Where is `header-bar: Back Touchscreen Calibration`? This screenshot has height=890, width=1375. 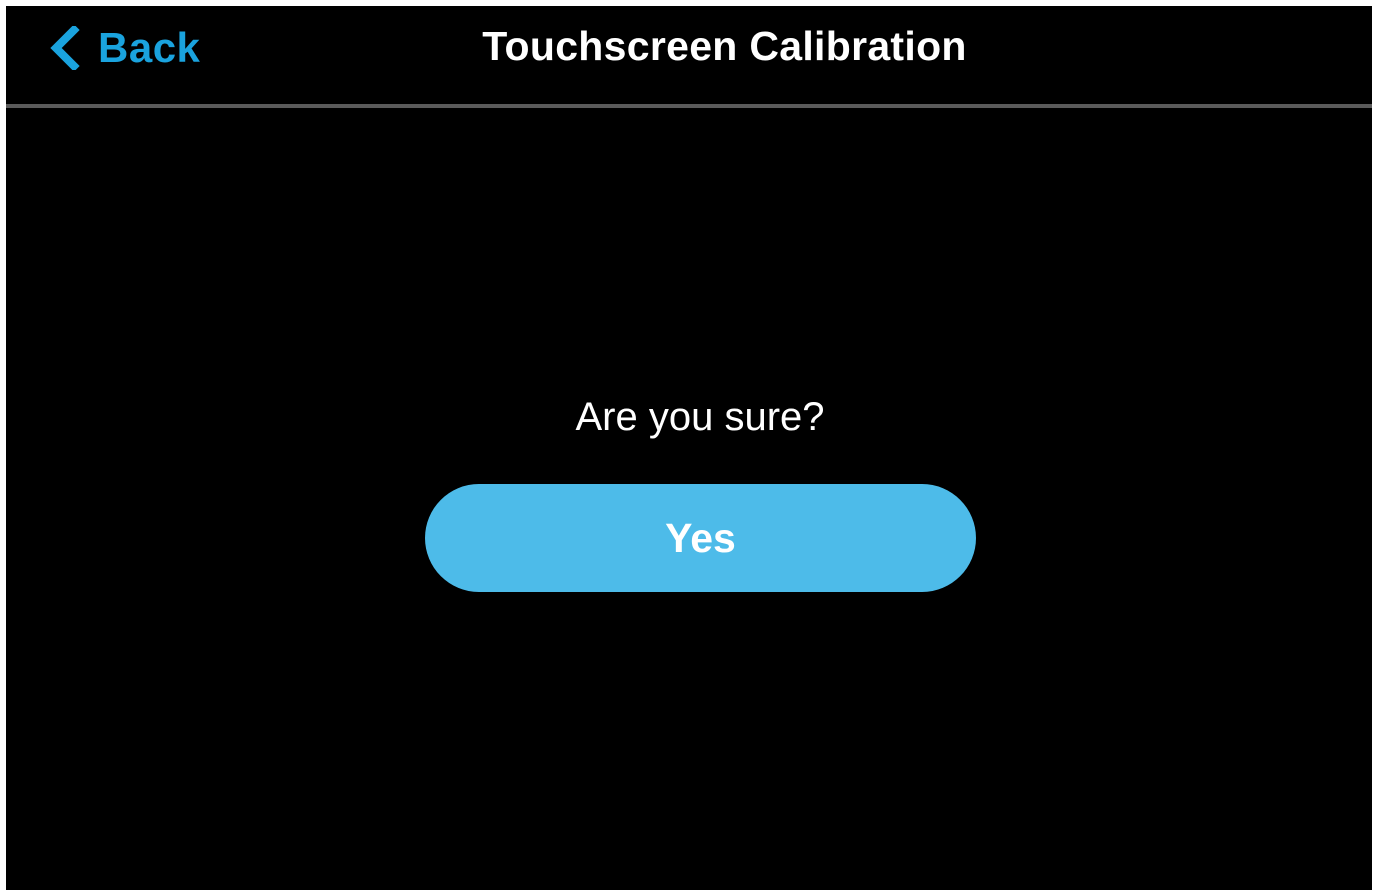
header-bar: Back Touchscreen Calibration is located at coordinates (689, 56).